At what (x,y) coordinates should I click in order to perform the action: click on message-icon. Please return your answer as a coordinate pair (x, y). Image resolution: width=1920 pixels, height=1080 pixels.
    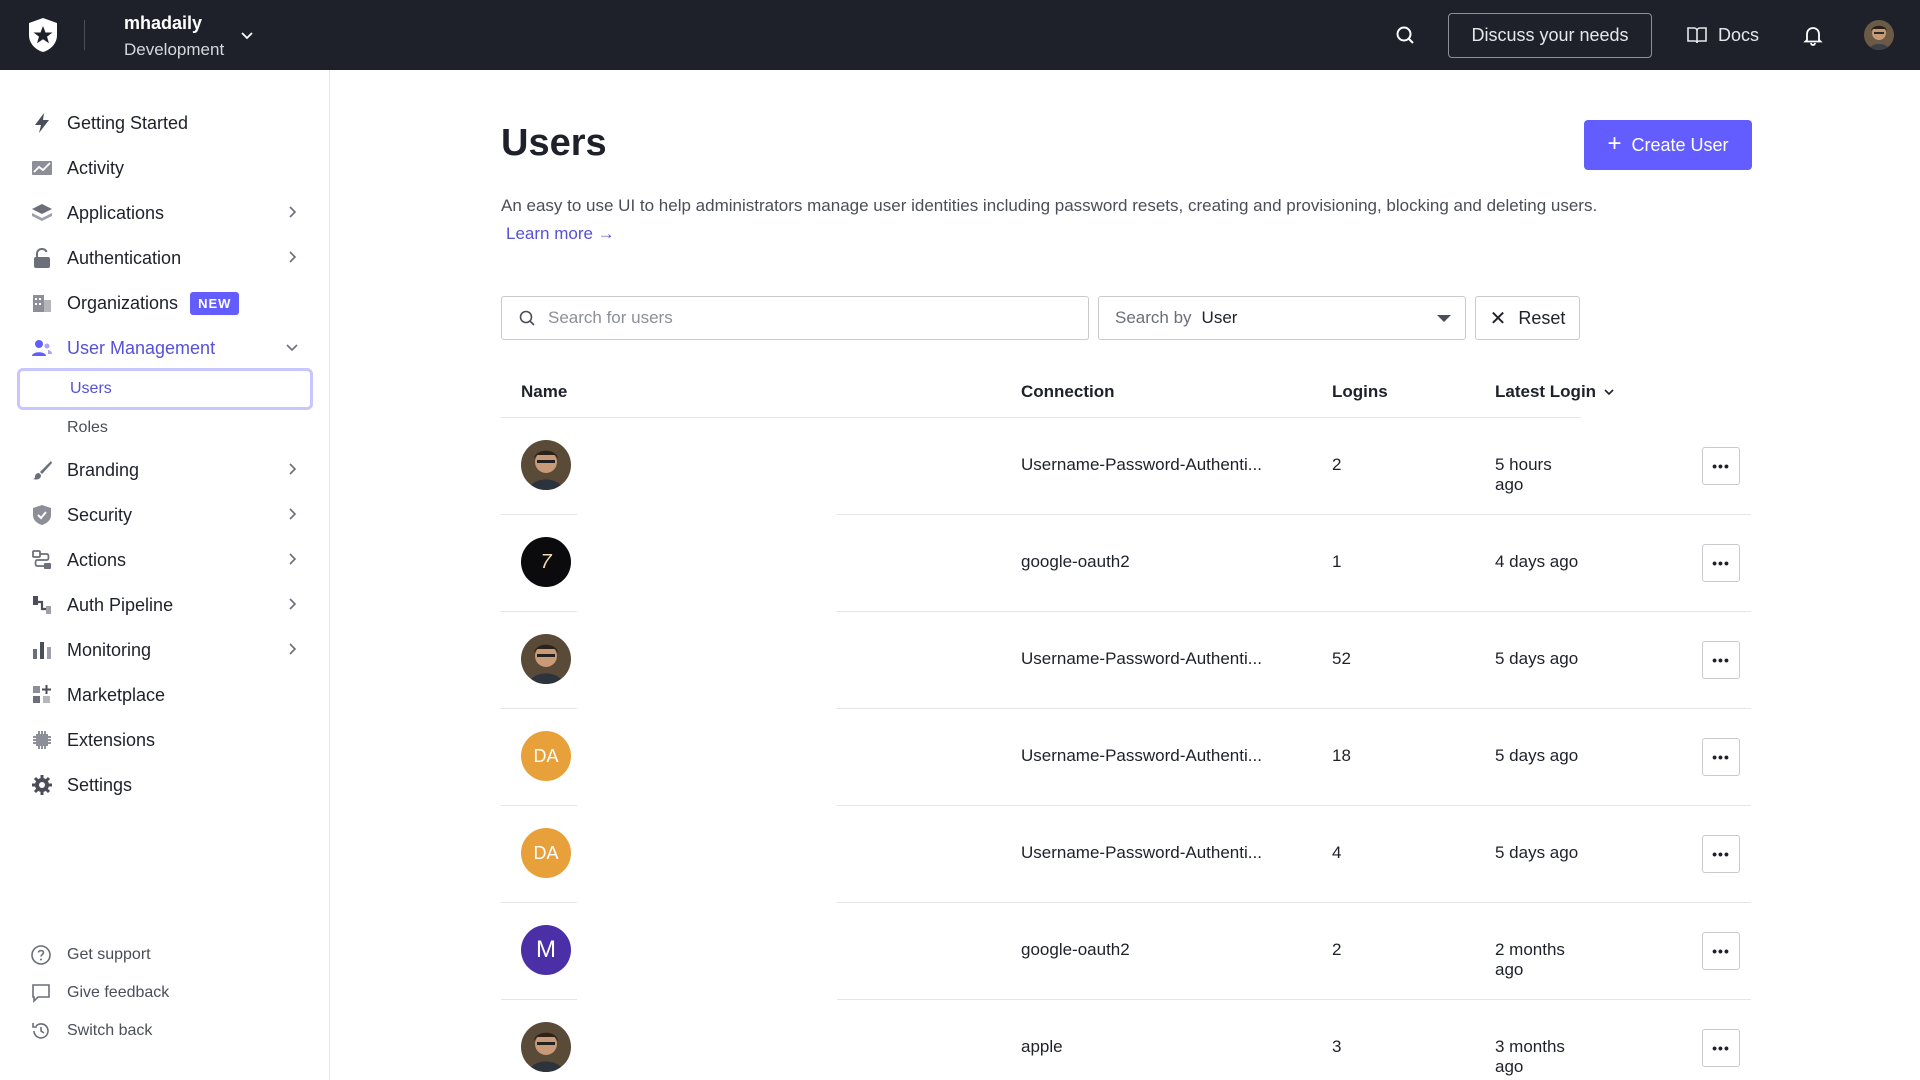
    Looking at the image, I should click on (41, 993).